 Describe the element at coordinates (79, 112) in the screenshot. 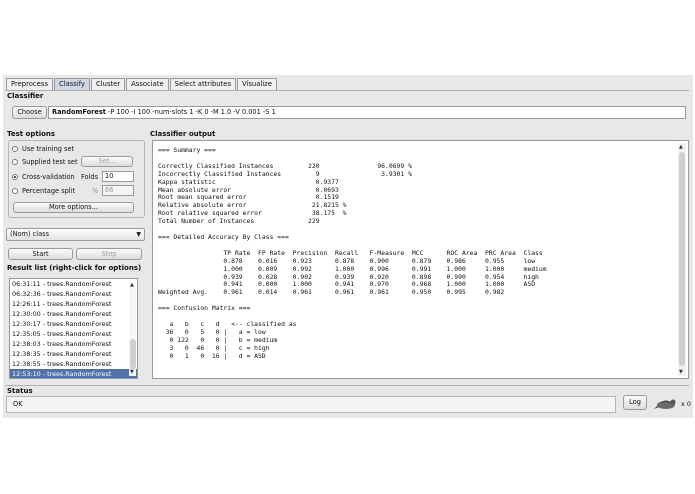

I see `classifier-name: RandomForest` at that location.